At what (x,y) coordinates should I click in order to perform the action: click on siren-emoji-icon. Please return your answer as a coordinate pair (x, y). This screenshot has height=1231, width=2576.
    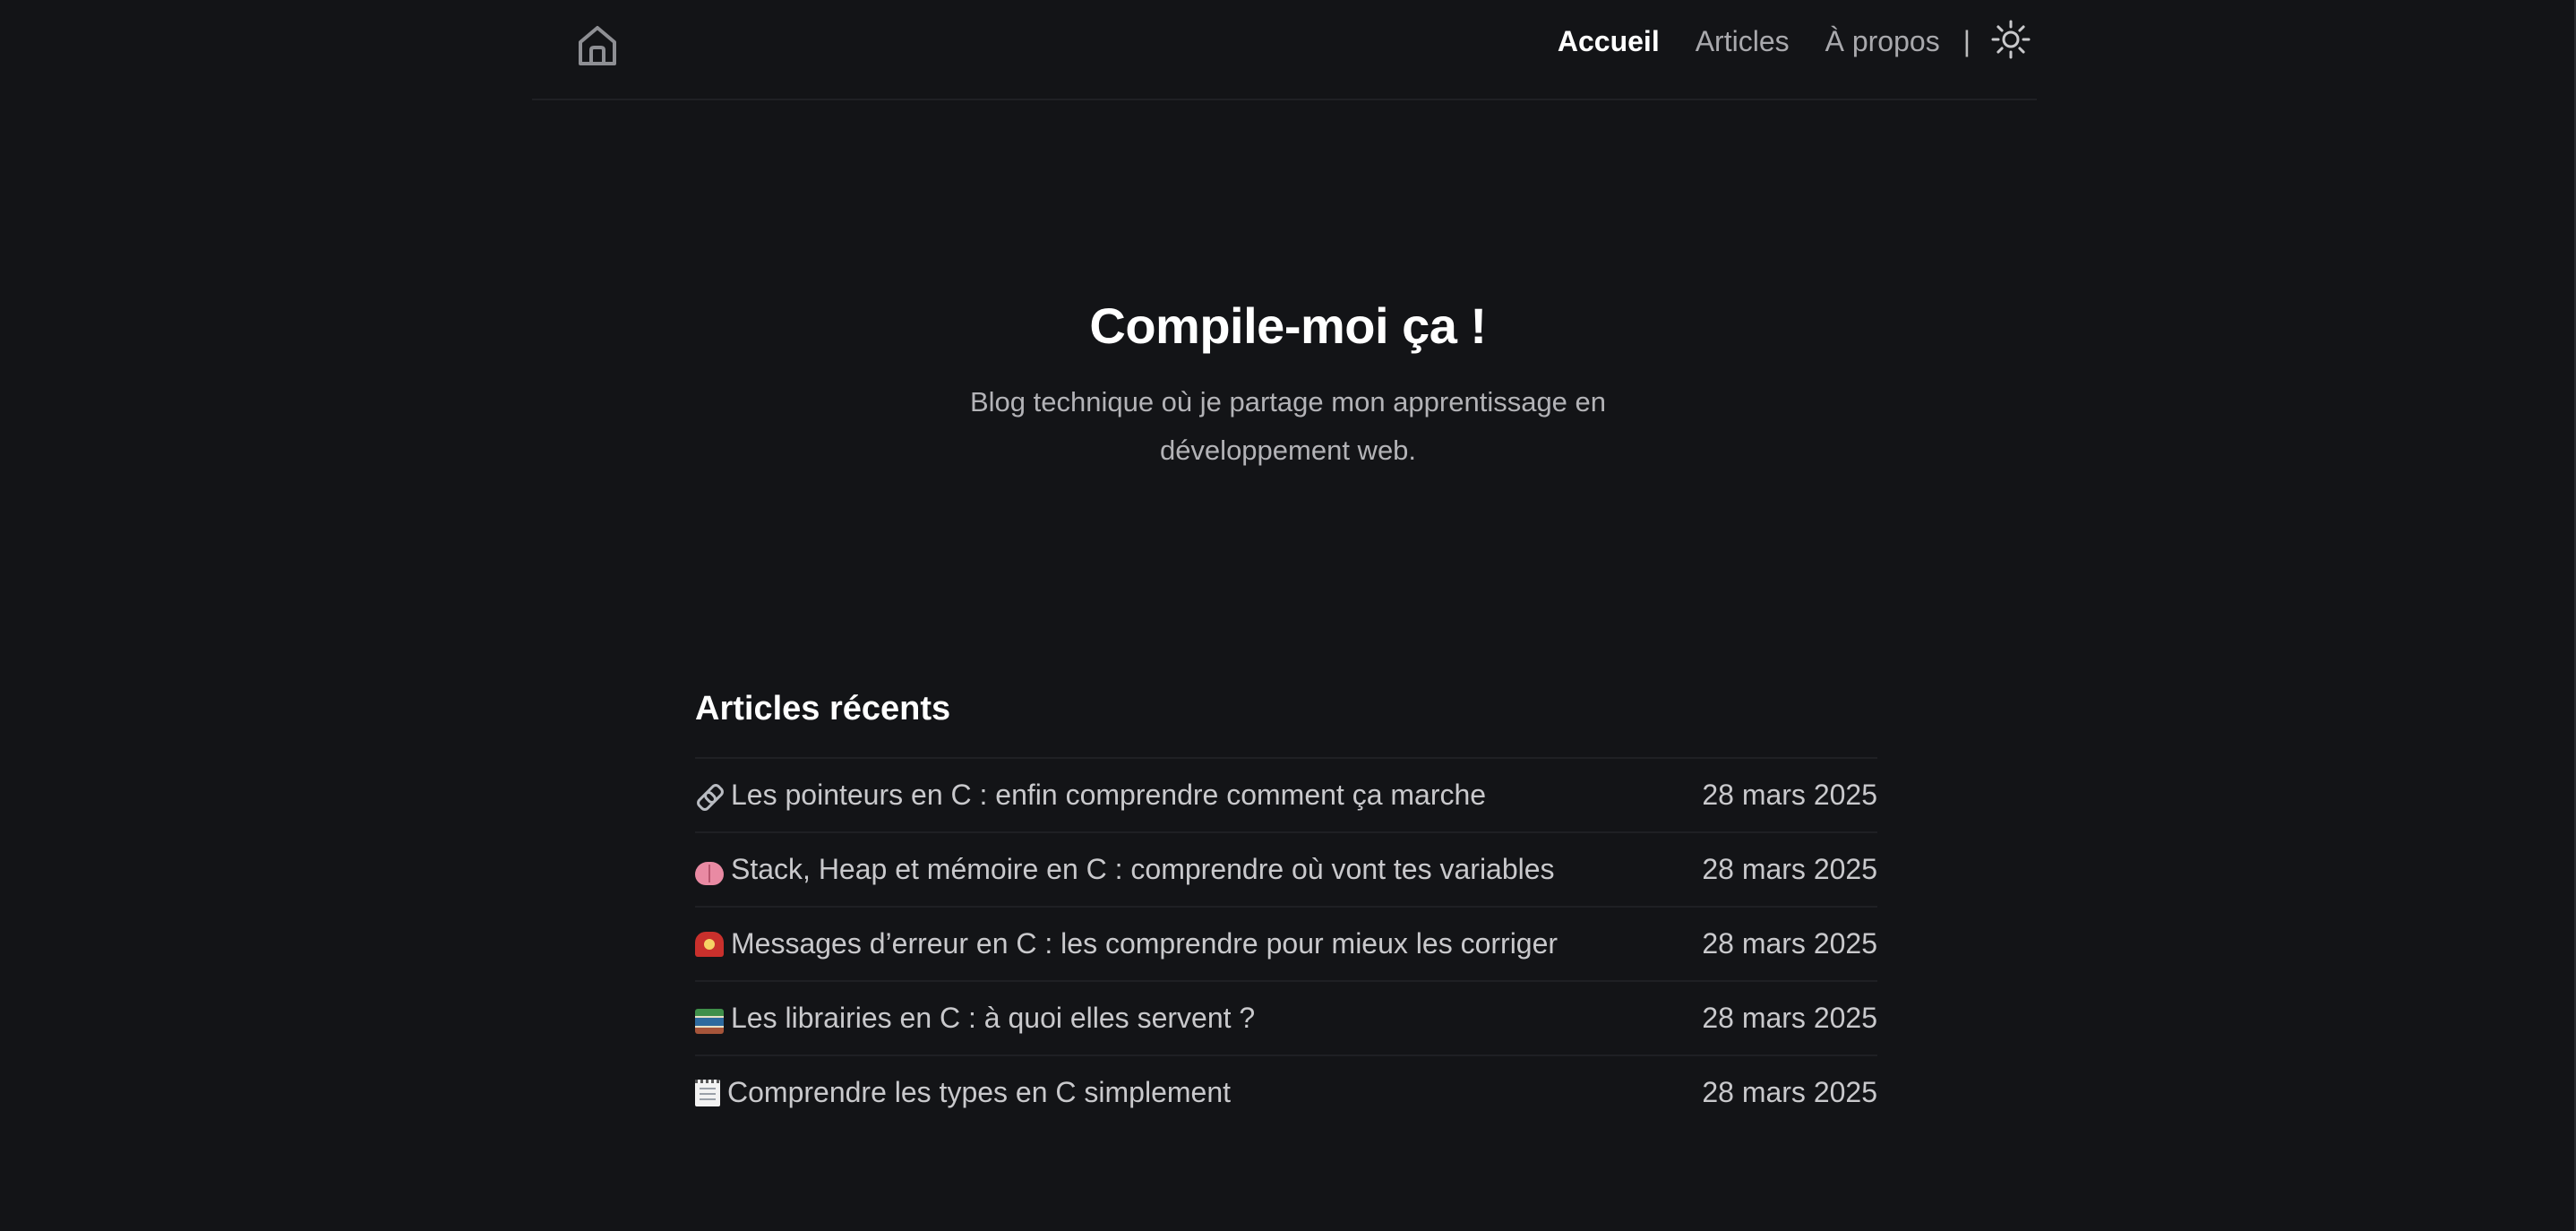
    Looking at the image, I should click on (709, 944).